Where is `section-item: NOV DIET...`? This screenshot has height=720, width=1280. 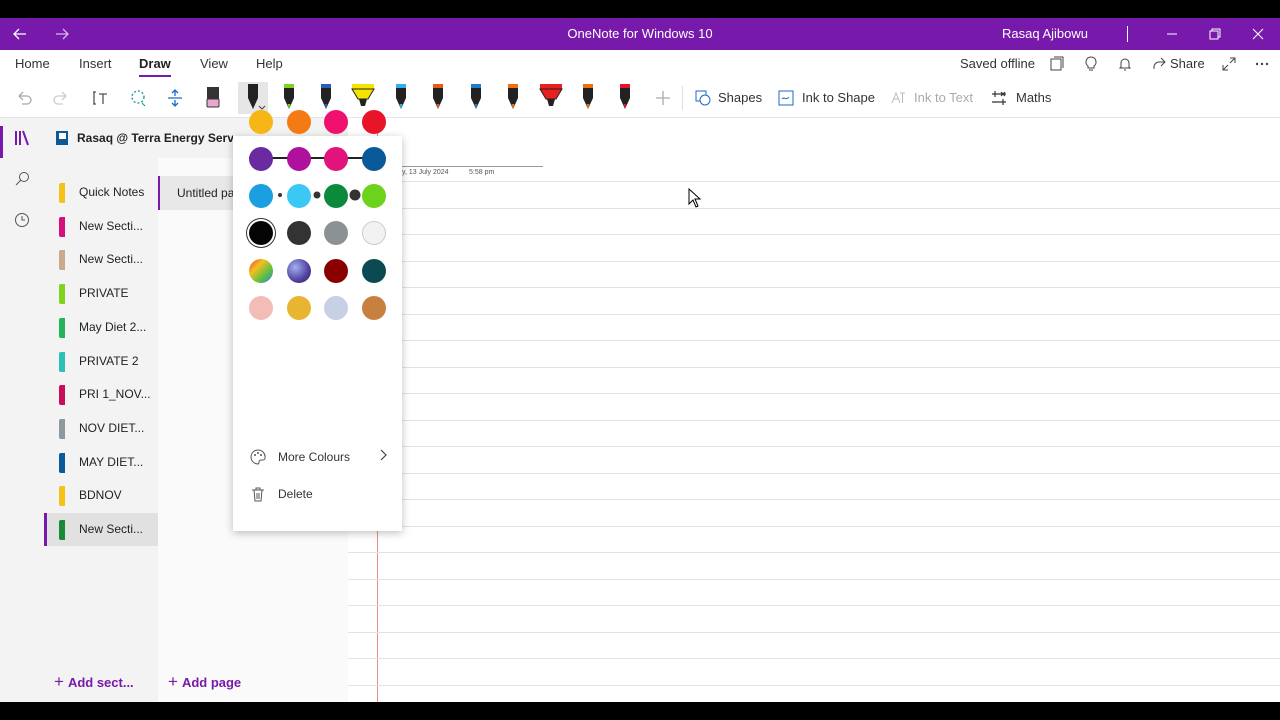 section-item: NOV DIET... is located at coordinates (101, 428).